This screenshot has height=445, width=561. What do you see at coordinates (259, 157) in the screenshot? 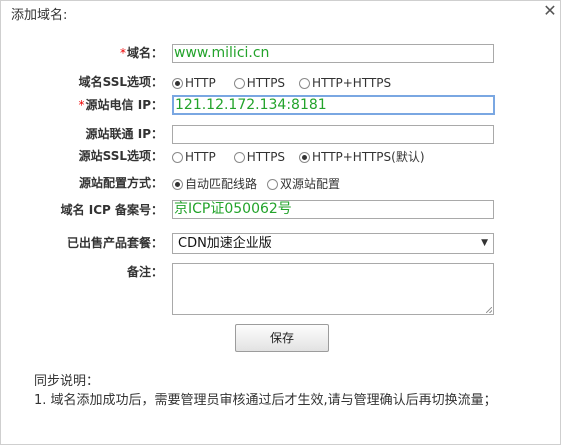
I see `origin-ssl-https-radio: HTTPS` at bounding box center [259, 157].